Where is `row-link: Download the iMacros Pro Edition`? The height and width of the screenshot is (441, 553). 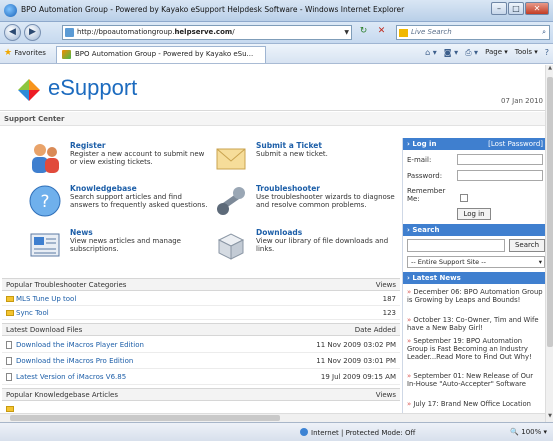 row-link: Download the iMacros Pro Edition is located at coordinates (74, 361).